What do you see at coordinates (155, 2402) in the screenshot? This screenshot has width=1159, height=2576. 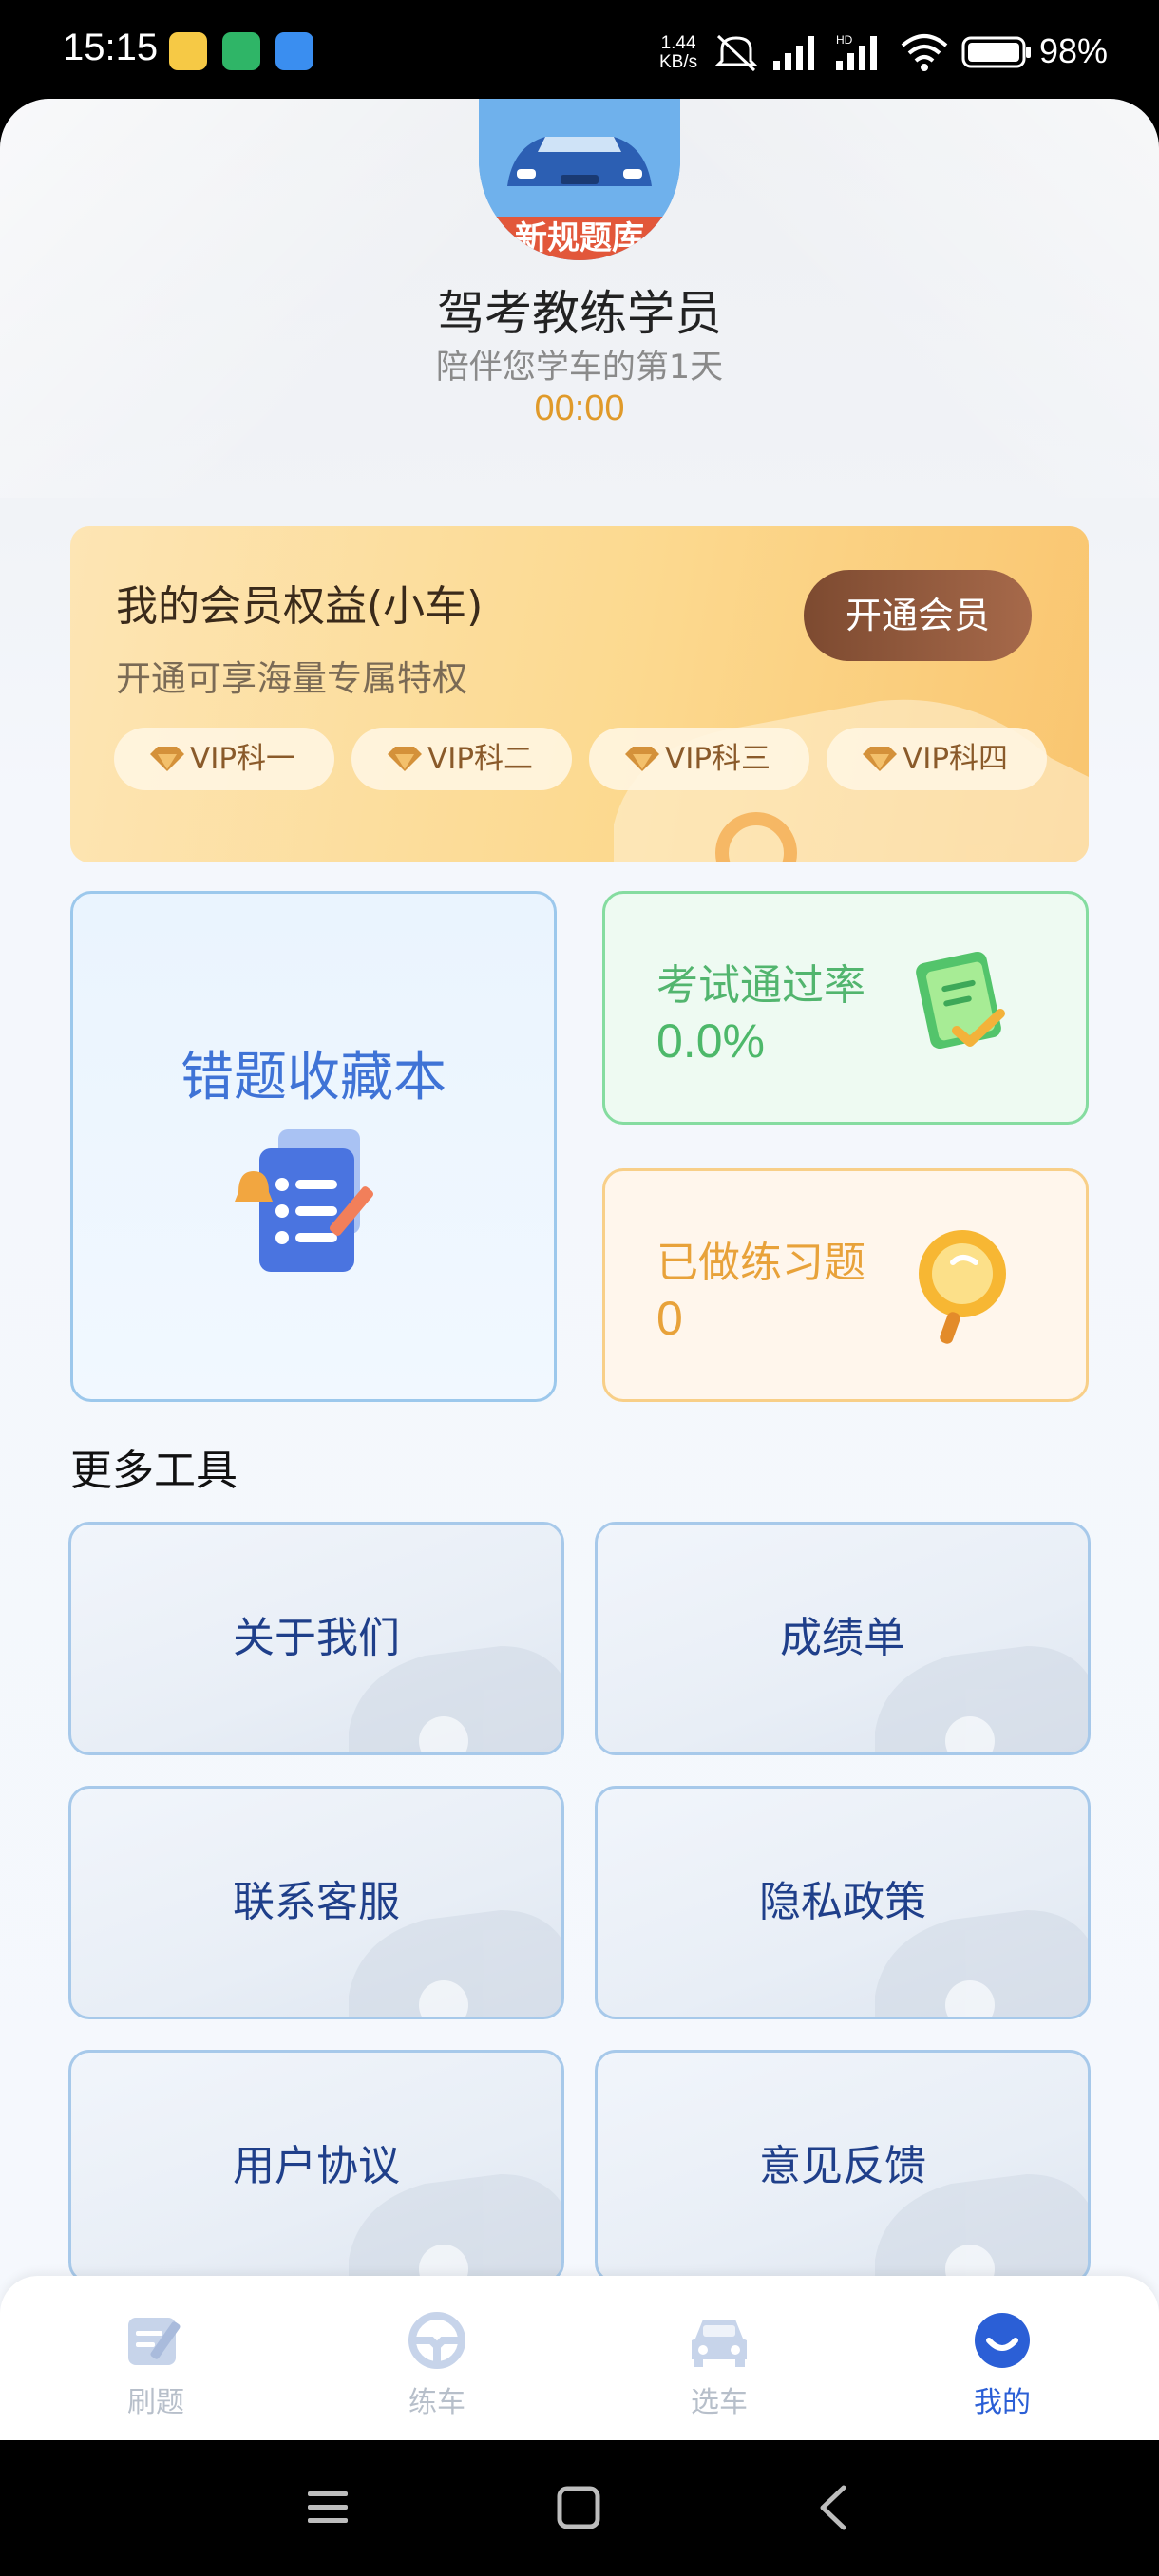 I see `nav-label: 刷题` at bounding box center [155, 2402].